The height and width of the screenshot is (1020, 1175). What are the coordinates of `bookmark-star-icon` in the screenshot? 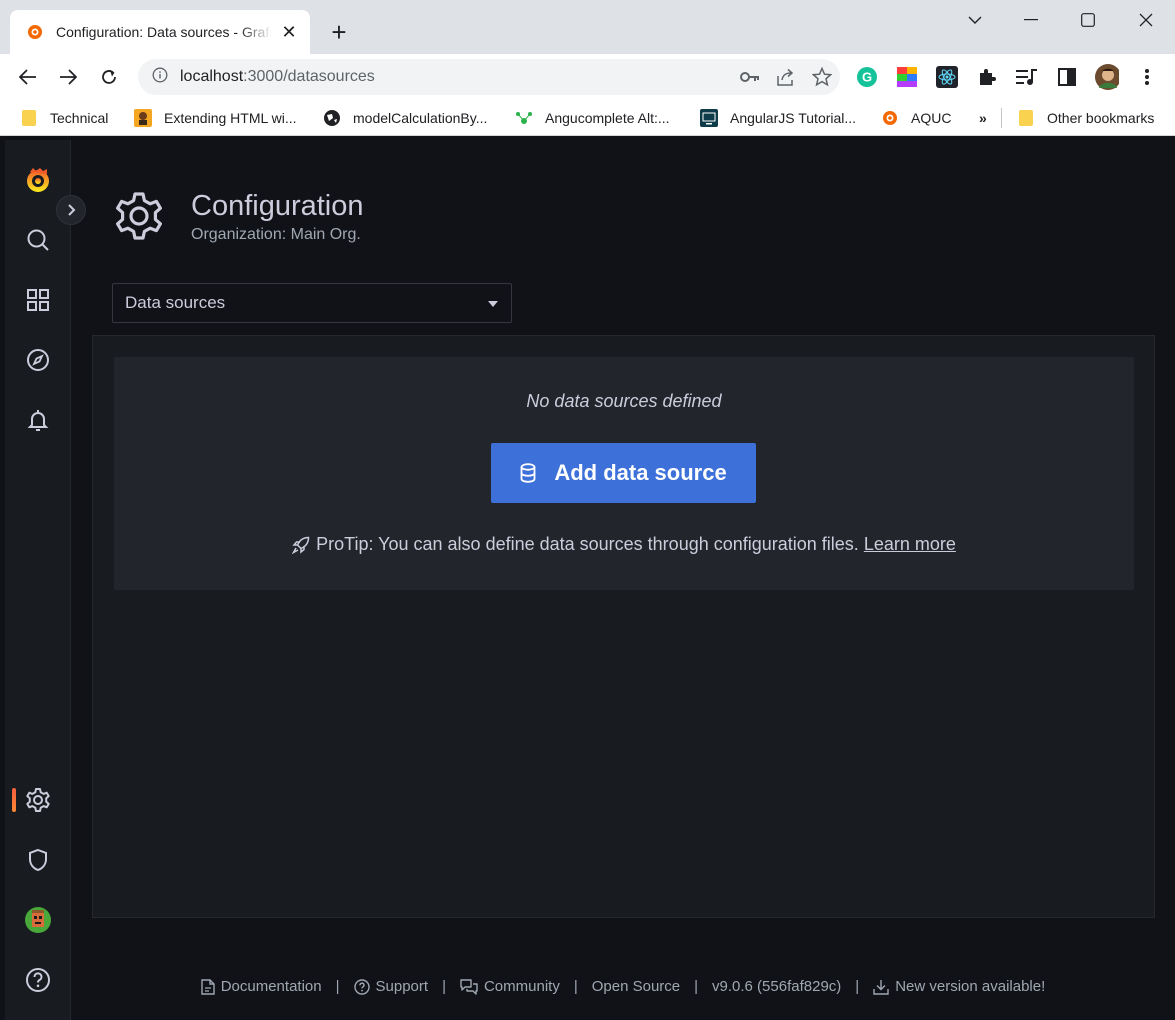 It's located at (822, 77).